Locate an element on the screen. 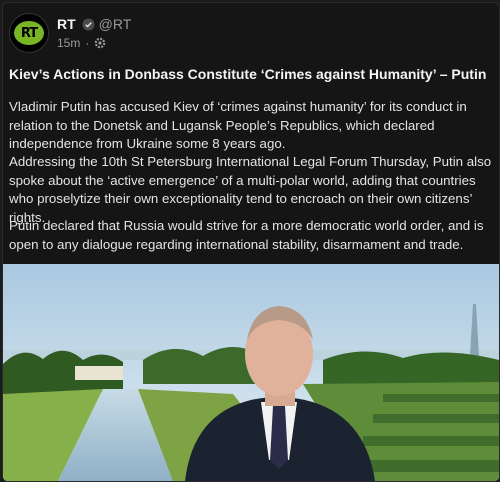 This screenshot has height=482, width=500. post-header: RT RT @RT 15m · is located at coordinates (251, 31).